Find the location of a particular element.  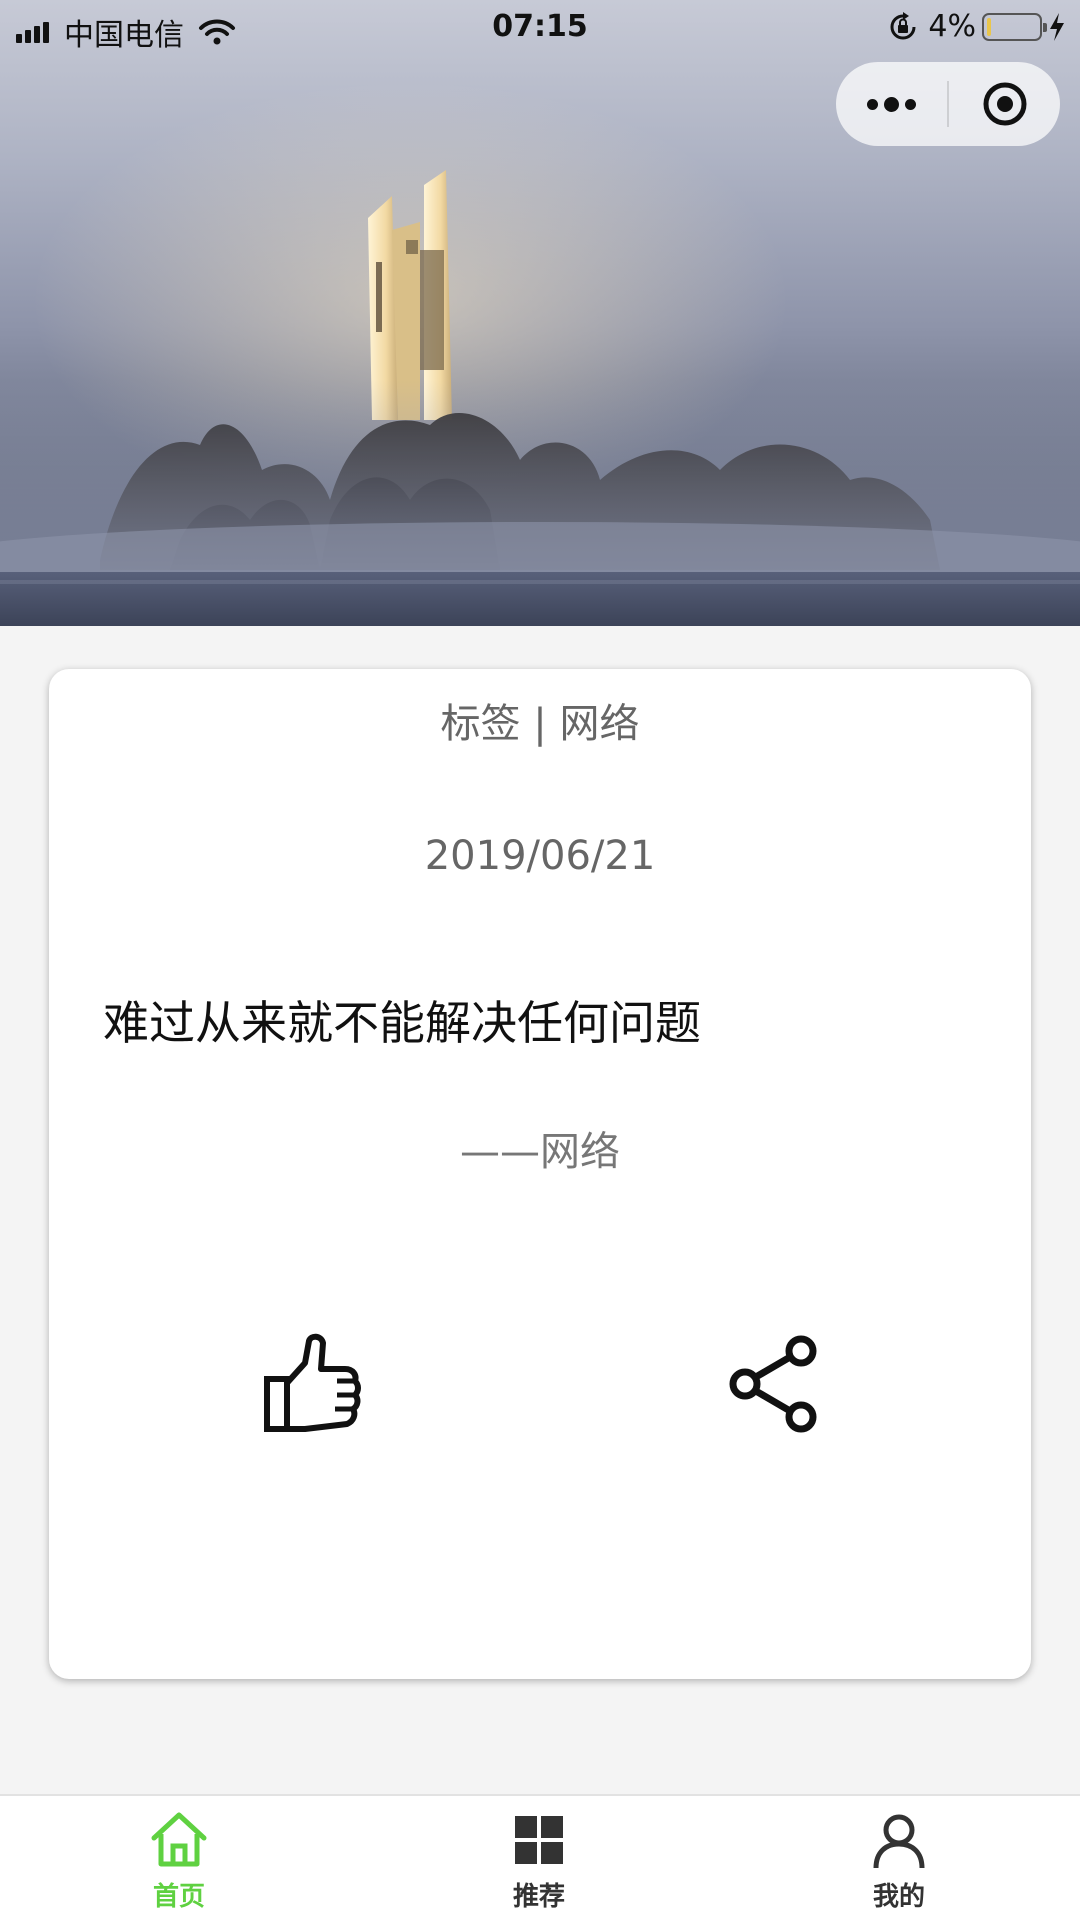

thumbs-up-icon is located at coordinates (312, 1382).